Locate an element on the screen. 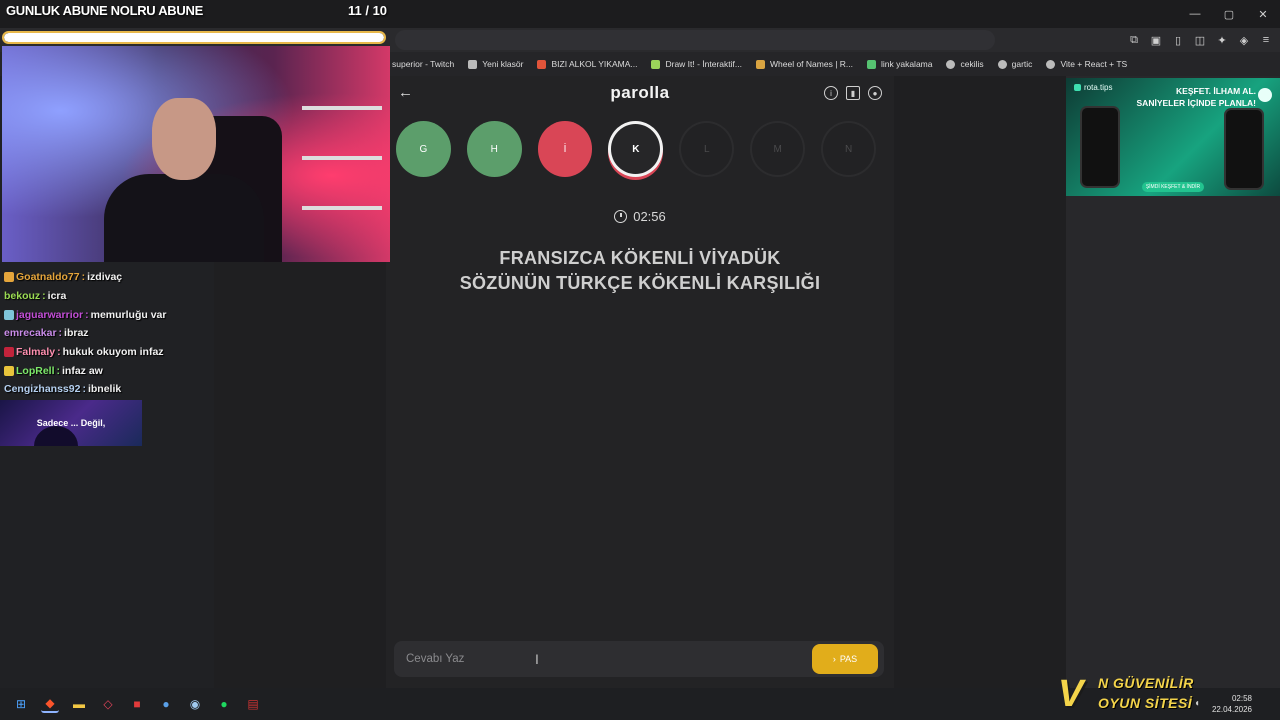 This screenshot has width=1280, height=720. menu-icon: ≡ is located at coordinates (1266, 40).